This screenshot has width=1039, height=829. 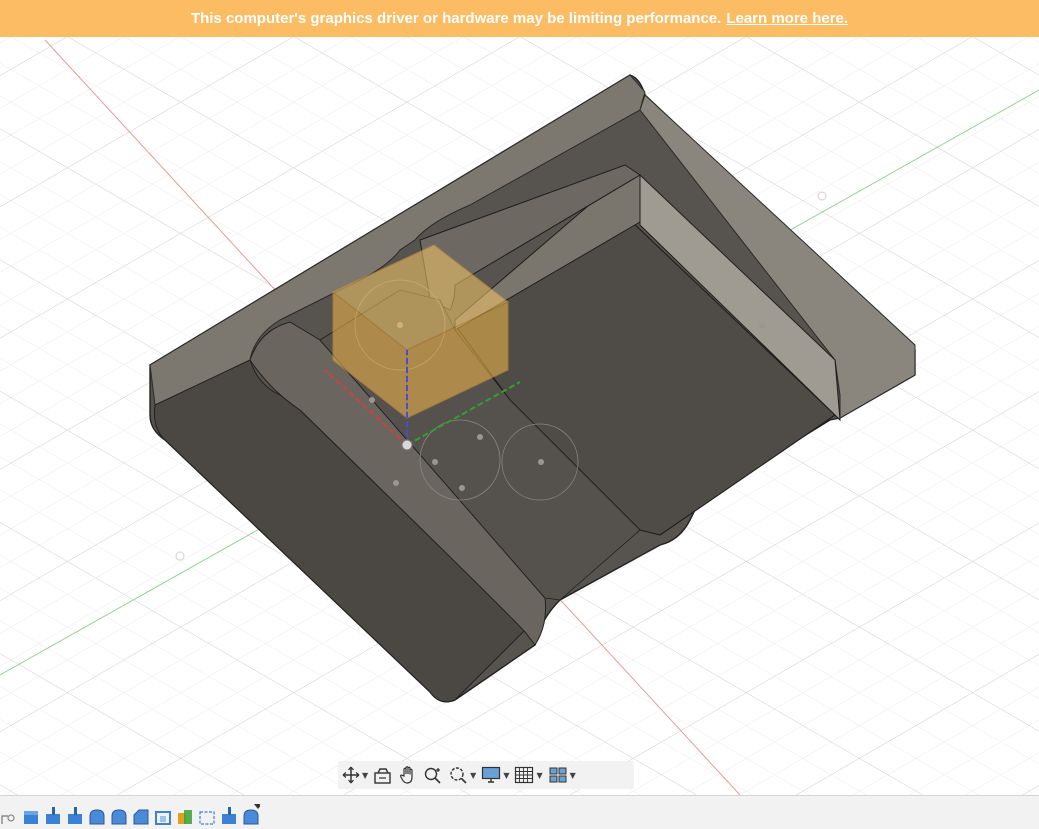 I want to click on look-at-button, so click(x=383, y=775).